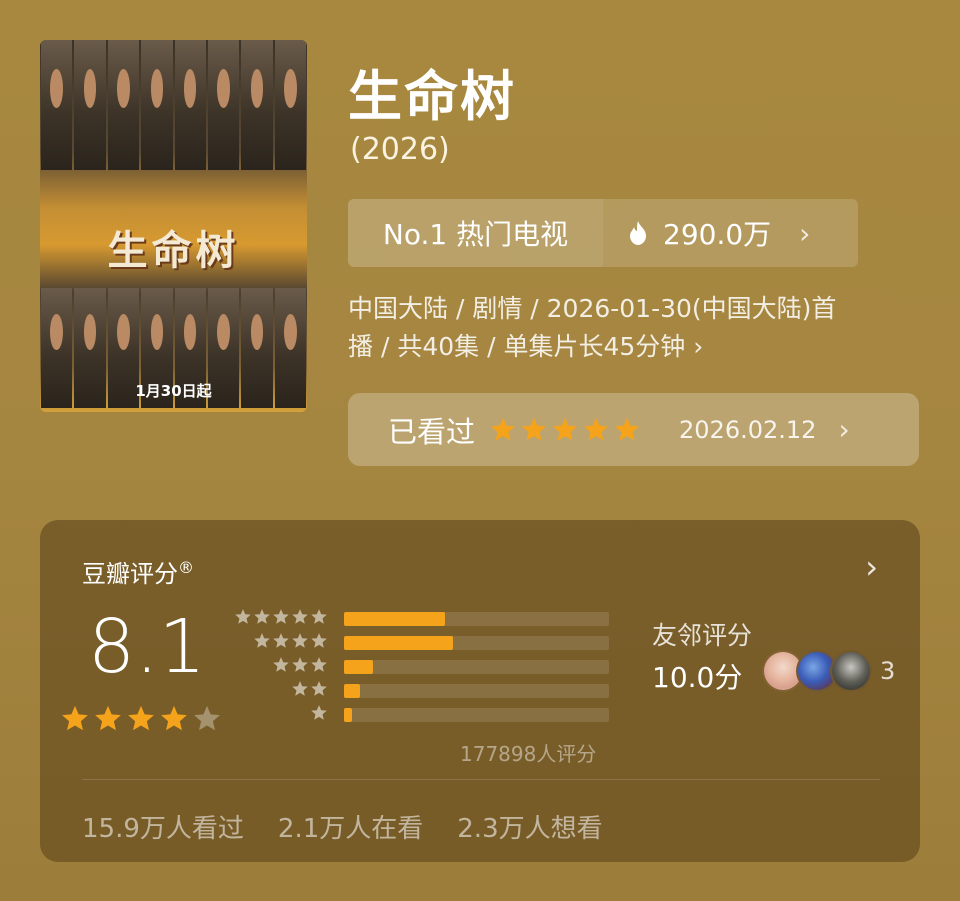 This screenshot has height=901, width=960. What do you see at coordinates (748, 429) in the screenshot?
I see `watched-date: 2026.02.12` at bounding box center [748, 429].